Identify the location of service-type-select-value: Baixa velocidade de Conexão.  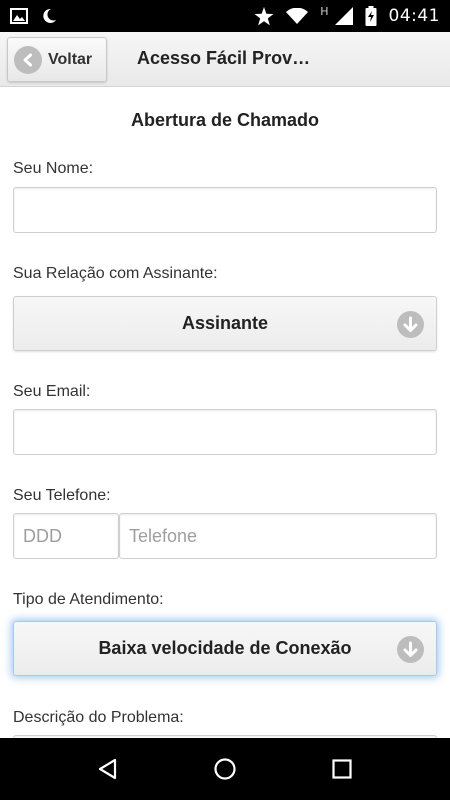
(225, 648).